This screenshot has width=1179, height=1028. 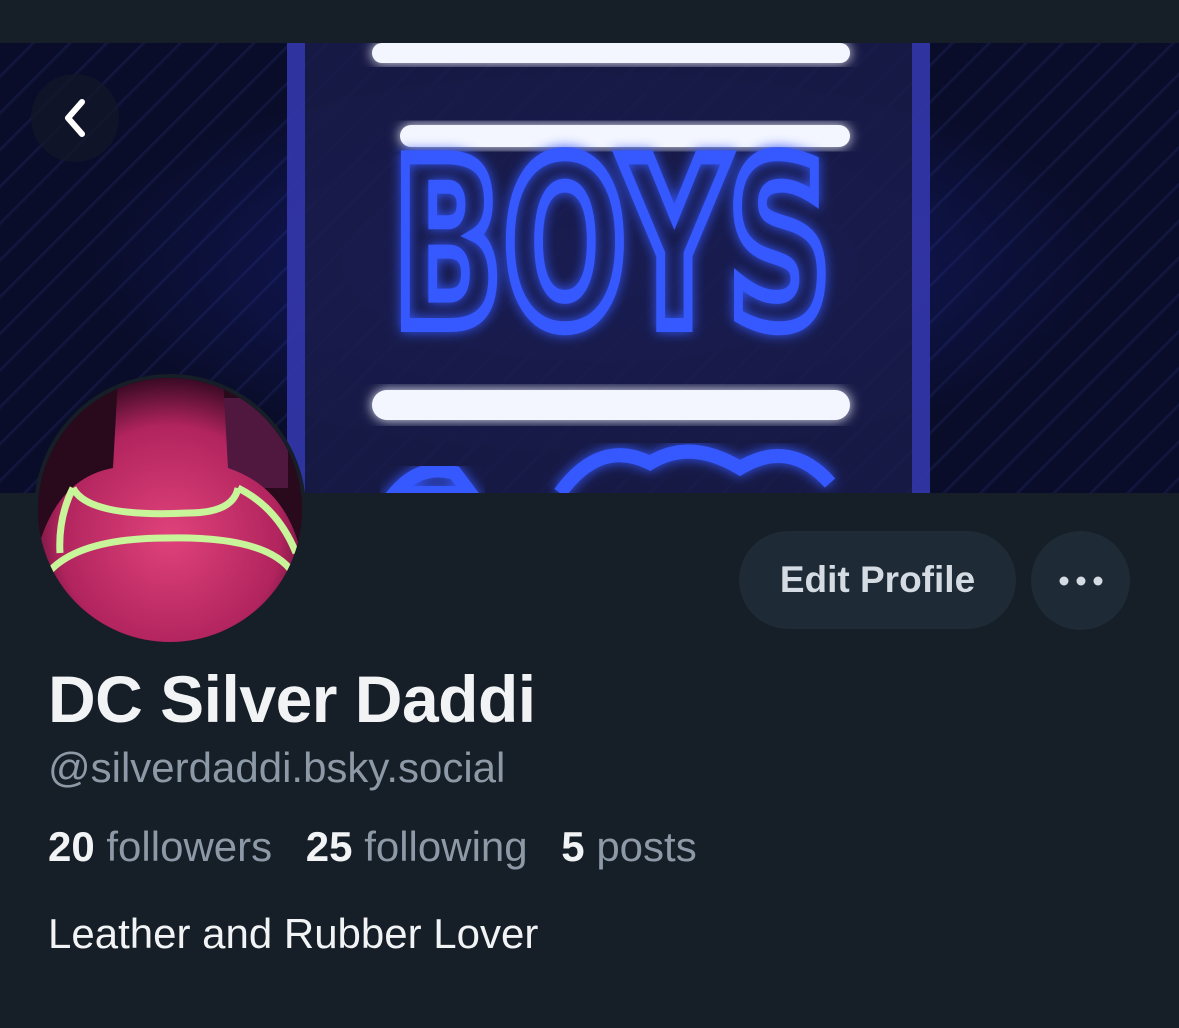 I want to click on chevron-left-icon, so click(x=75, y=118).